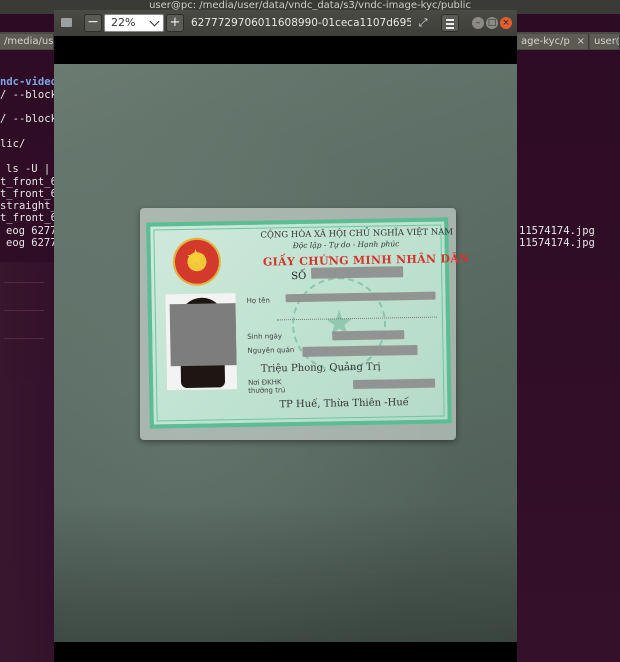 The image size is (620, 662). I want to click on zoom-out-button: −, so click(93, 23).